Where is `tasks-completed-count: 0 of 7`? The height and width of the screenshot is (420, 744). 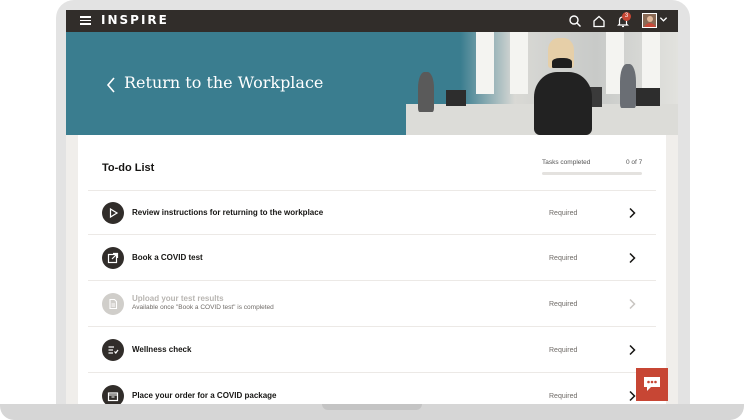
tasks-completed-count: 0 of 7 is located at coordinates (634, 162).